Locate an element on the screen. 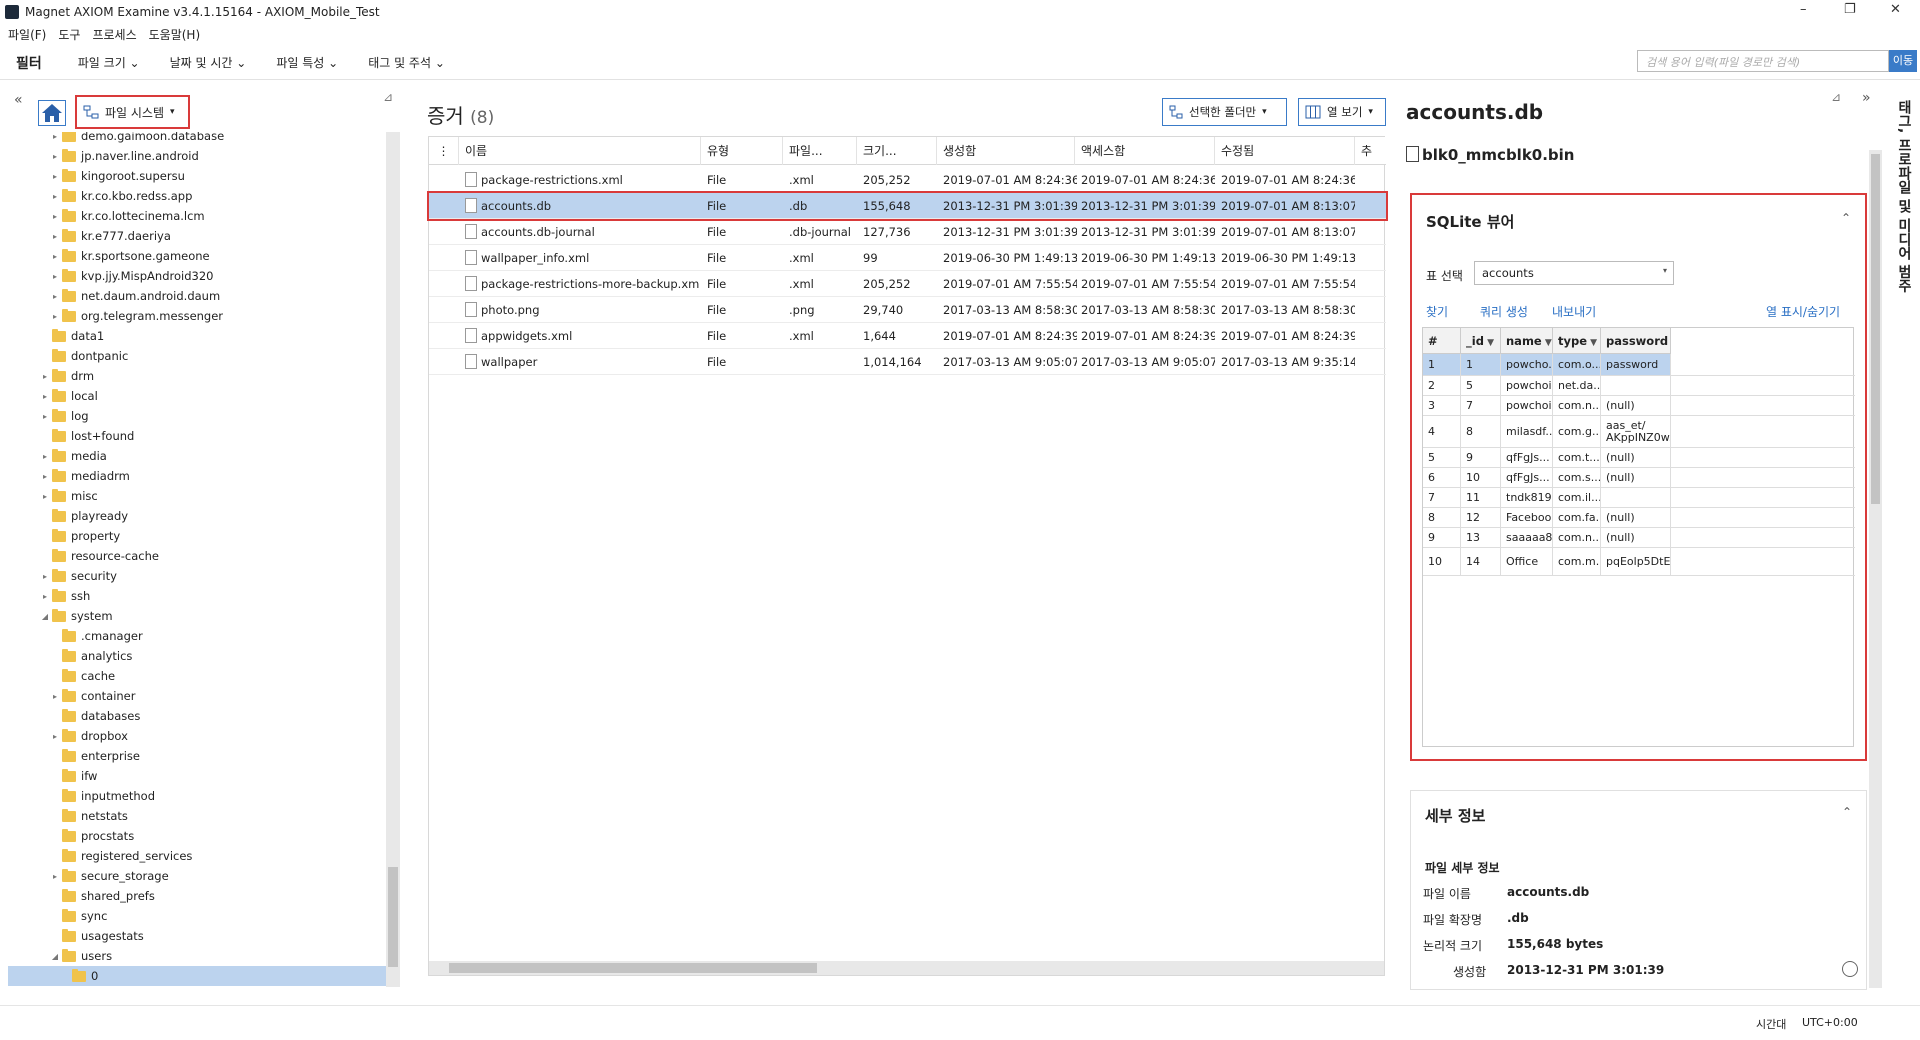  tree-node: ▸ log is located at coordinates (197, 416).